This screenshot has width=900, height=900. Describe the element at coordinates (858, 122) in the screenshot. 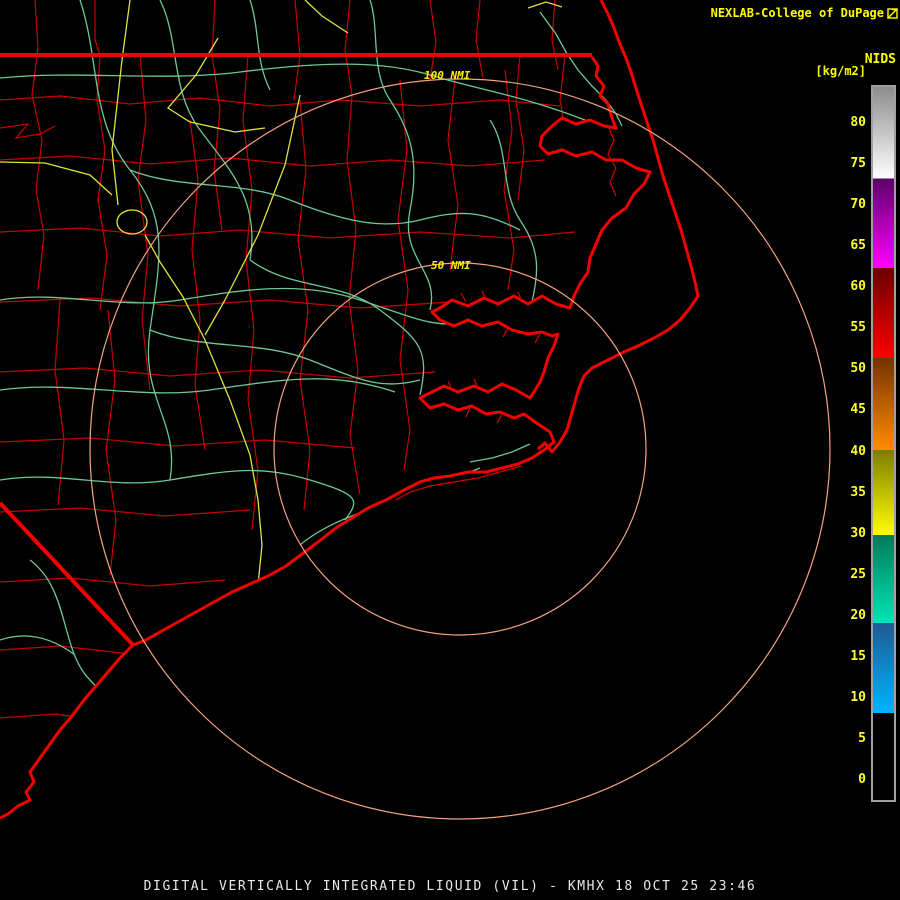

I see `colorbar-tick: 80` at that location.